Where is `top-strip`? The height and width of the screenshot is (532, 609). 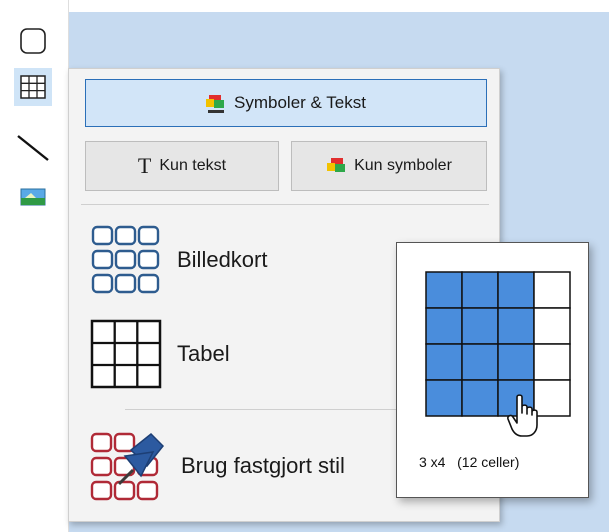
top-strip is located at coordinates (304, 6).